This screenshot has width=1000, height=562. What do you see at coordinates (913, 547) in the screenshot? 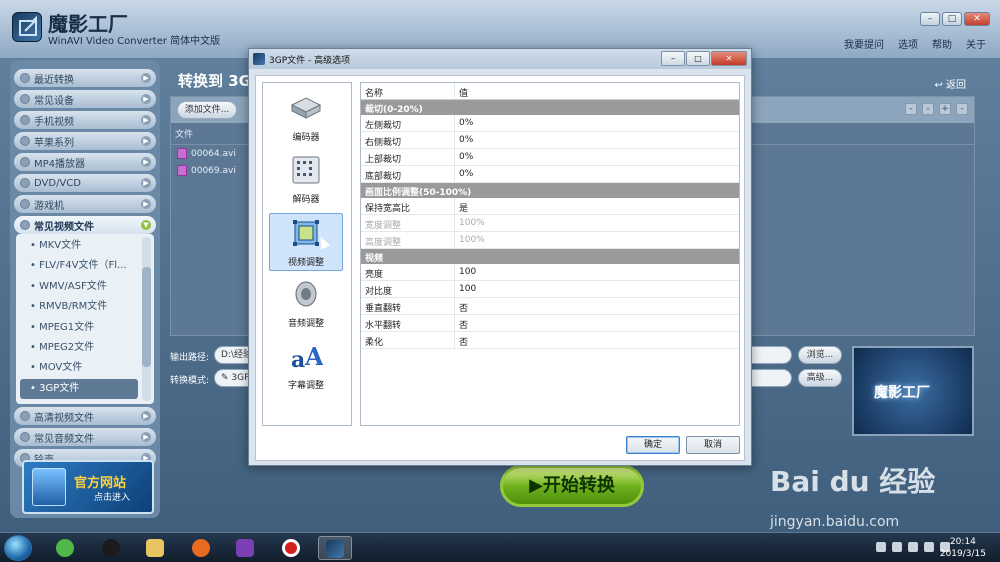
I see `tray-network-icon` at bounding box center [913, 547].